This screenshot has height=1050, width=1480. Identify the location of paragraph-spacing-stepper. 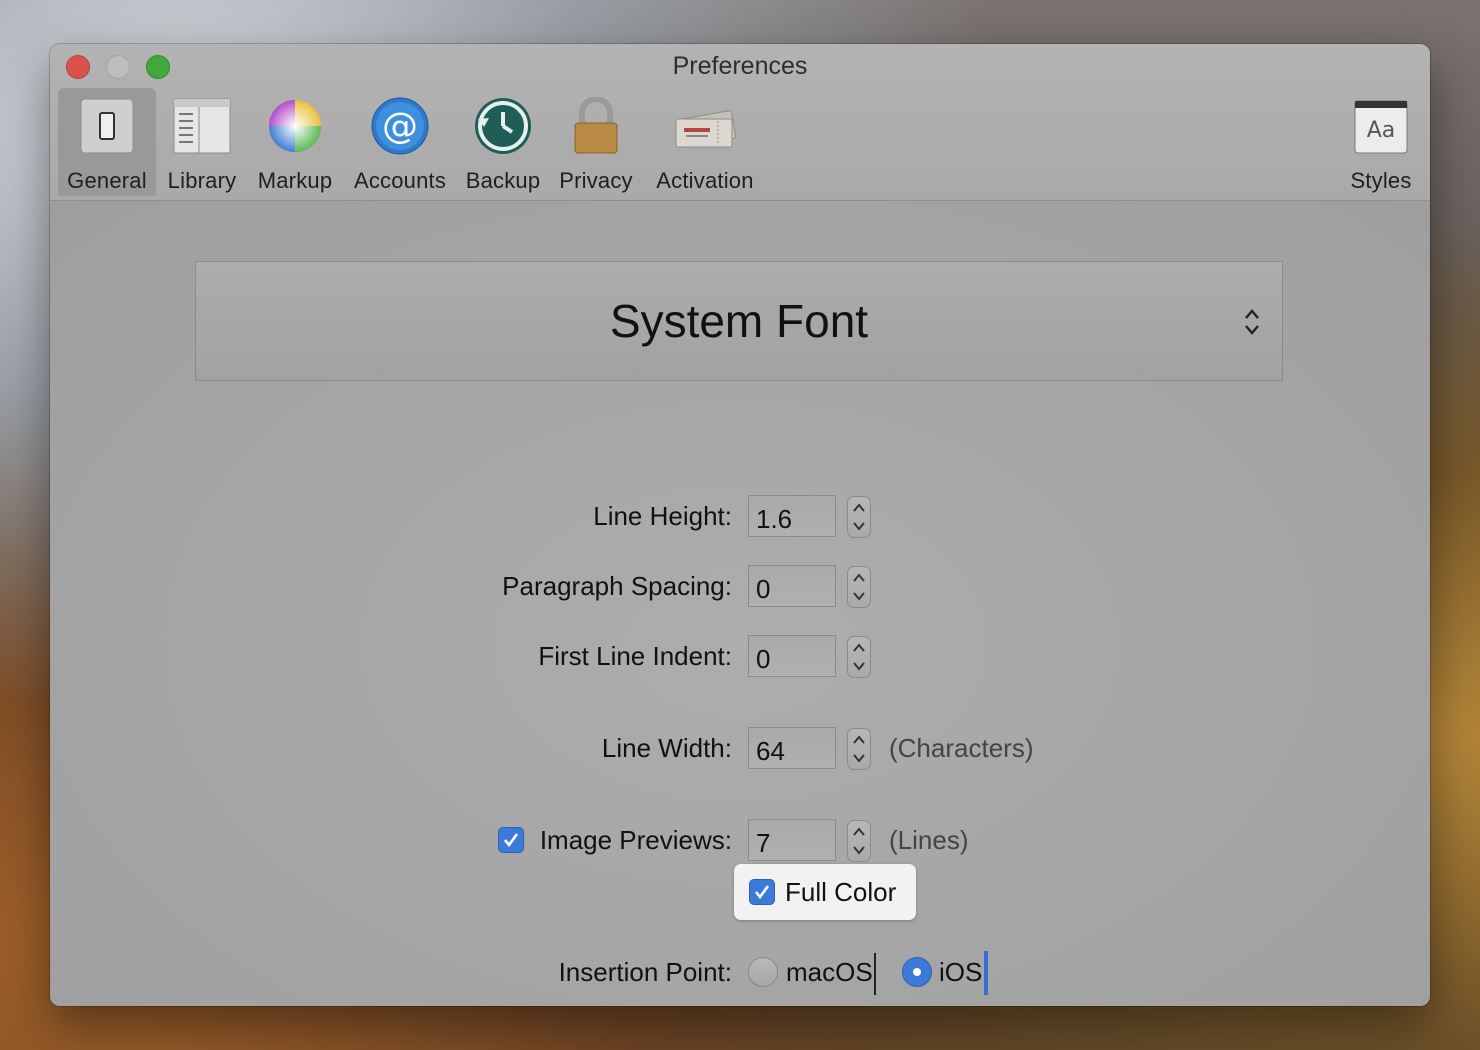
(859, 587).